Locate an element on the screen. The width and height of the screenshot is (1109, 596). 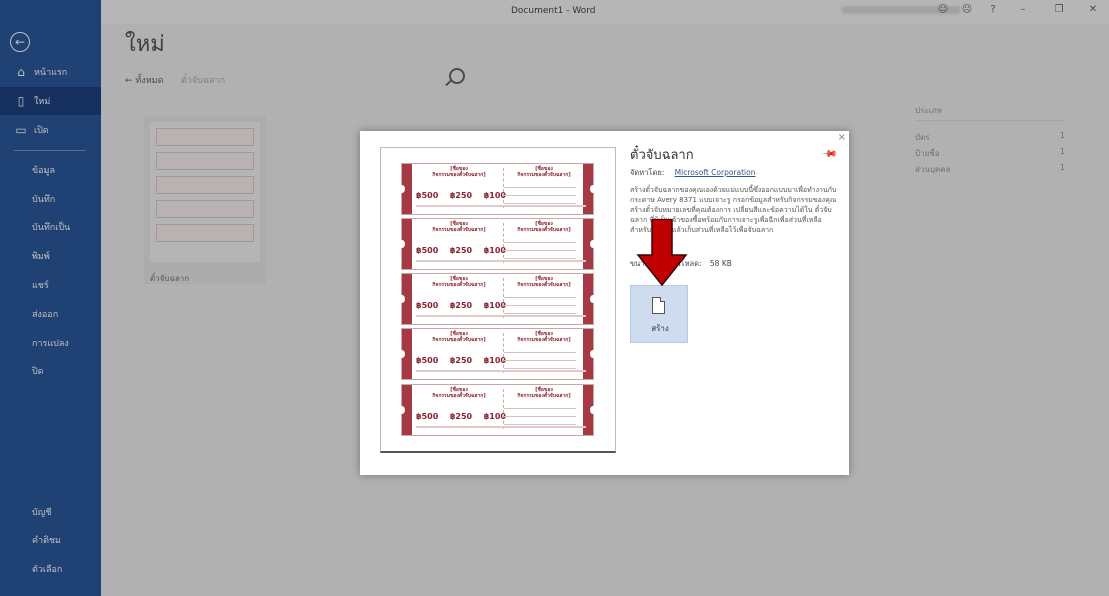
download-size-value: 58 KB is located at coordinates (720, 263).